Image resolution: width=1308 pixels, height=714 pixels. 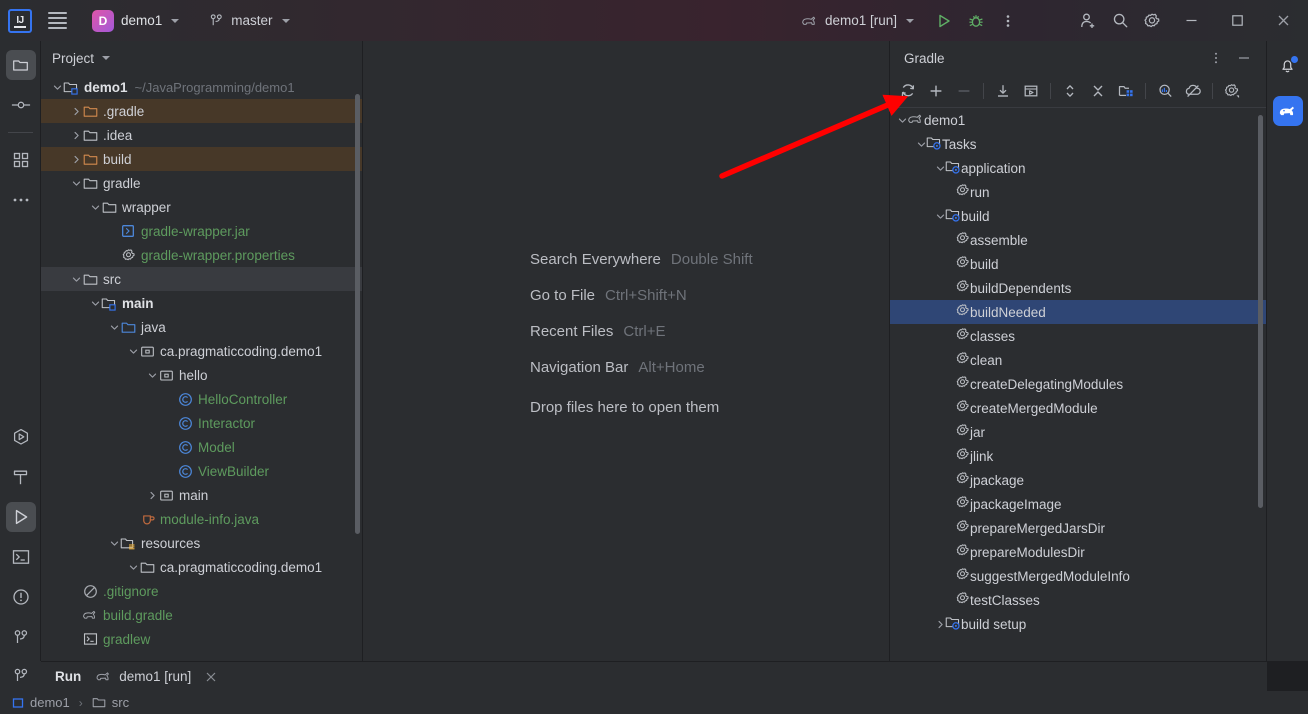 What do you see at coordinates (201, 327) in the screenshot?
I see `project-tree-row: java` at bounding box center [201, 327].